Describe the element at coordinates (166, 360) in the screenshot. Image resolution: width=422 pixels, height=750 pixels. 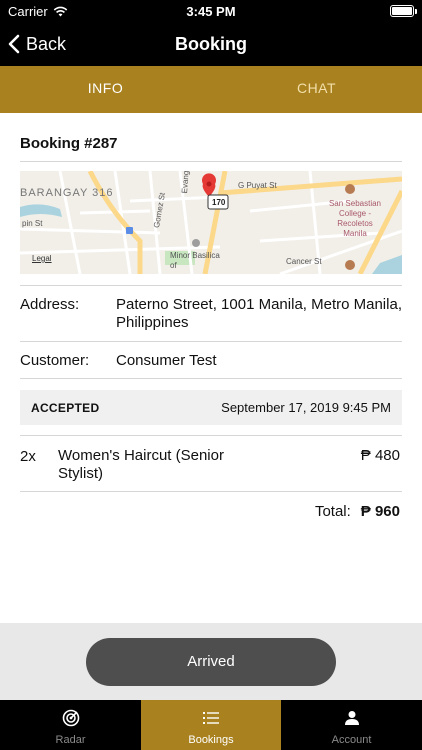
I see `customer-value: Consumer Test` at that location.